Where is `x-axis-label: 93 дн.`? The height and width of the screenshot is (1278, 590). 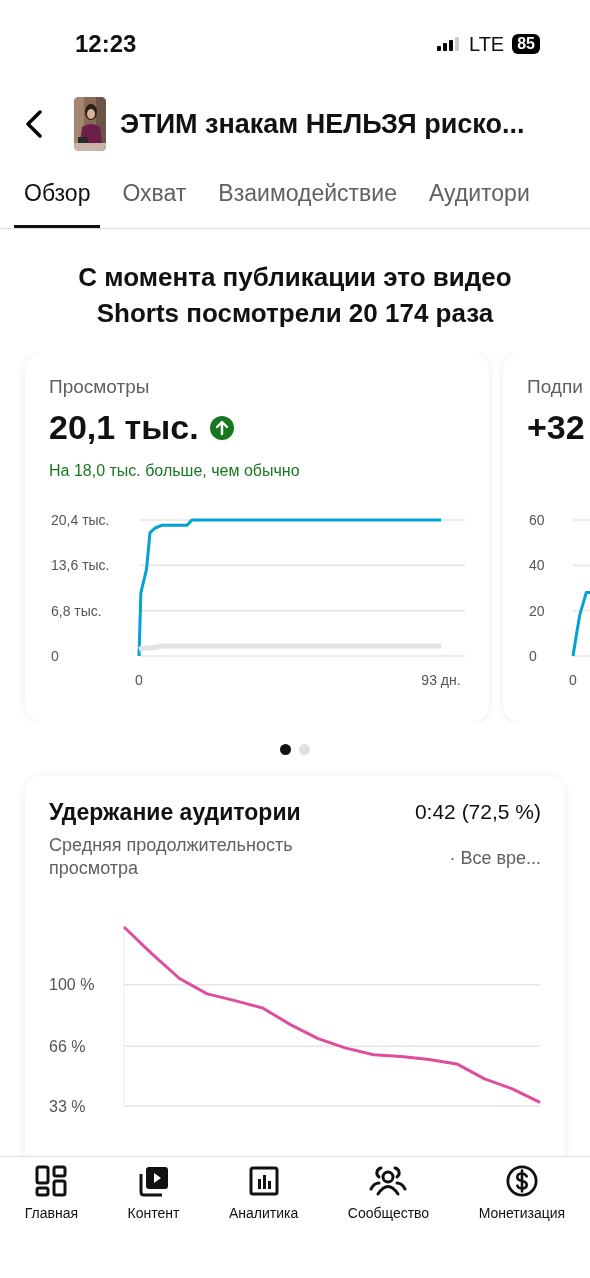 x-axis-label: 93 дн. is located at coordinates (441, 679).